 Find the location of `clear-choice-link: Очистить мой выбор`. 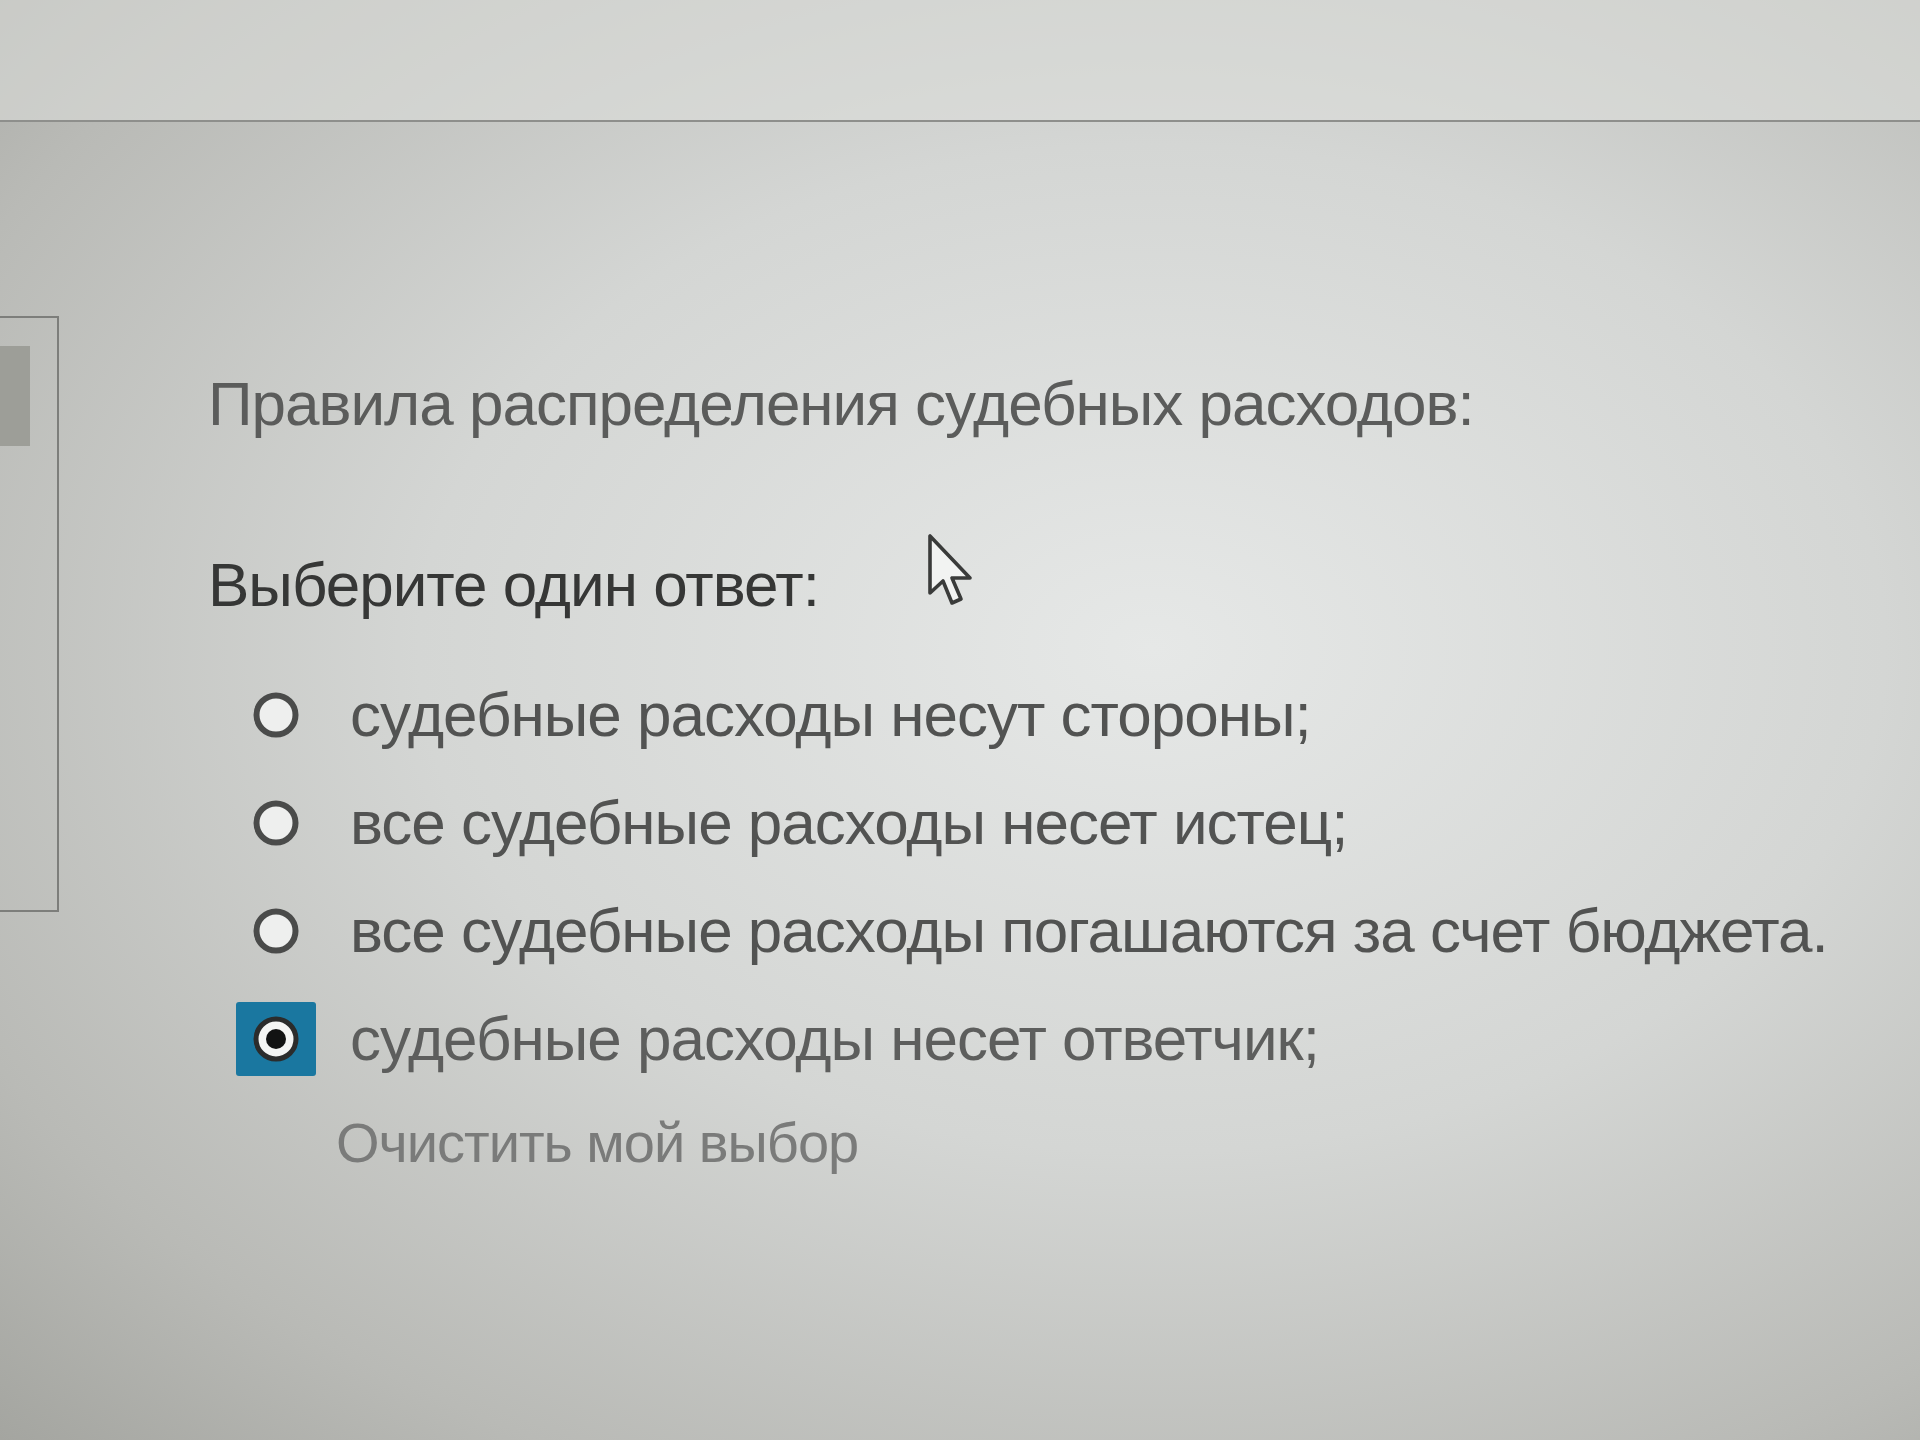

clear-choice-link: Очистить мой выбор is located at coordinates (597, 1143).